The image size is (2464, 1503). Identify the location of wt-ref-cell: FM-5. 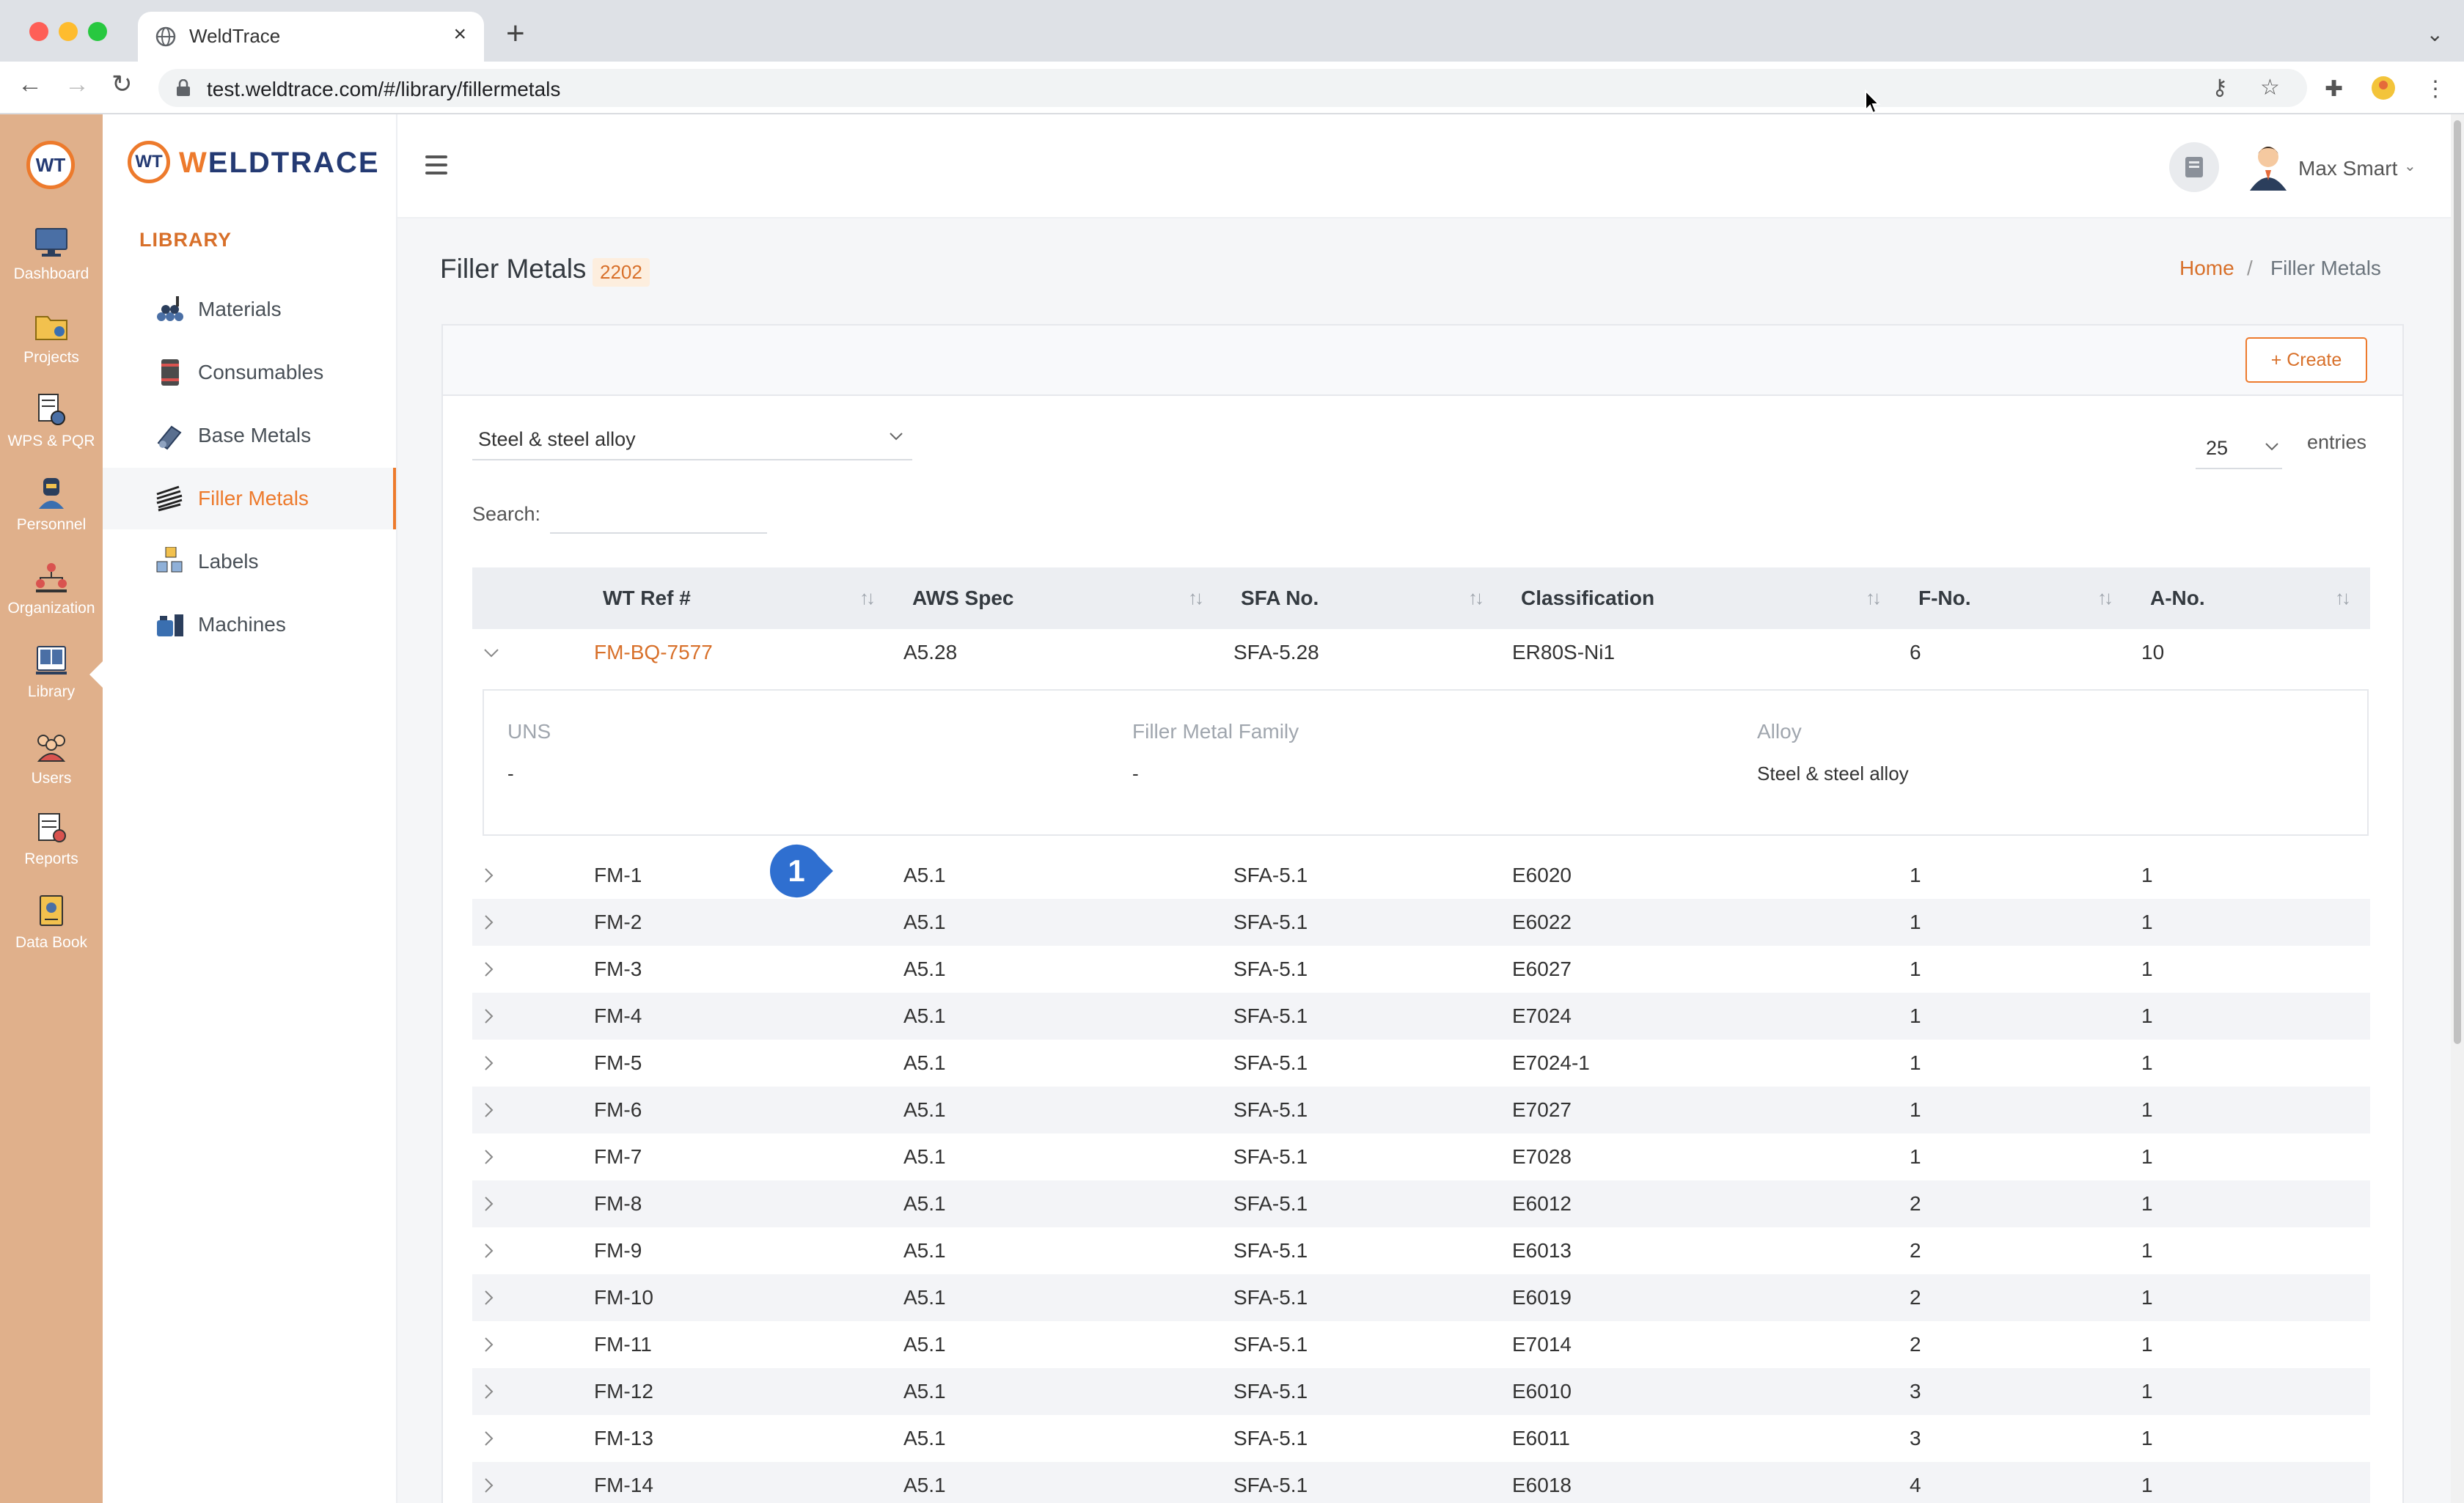
(618, 1063).